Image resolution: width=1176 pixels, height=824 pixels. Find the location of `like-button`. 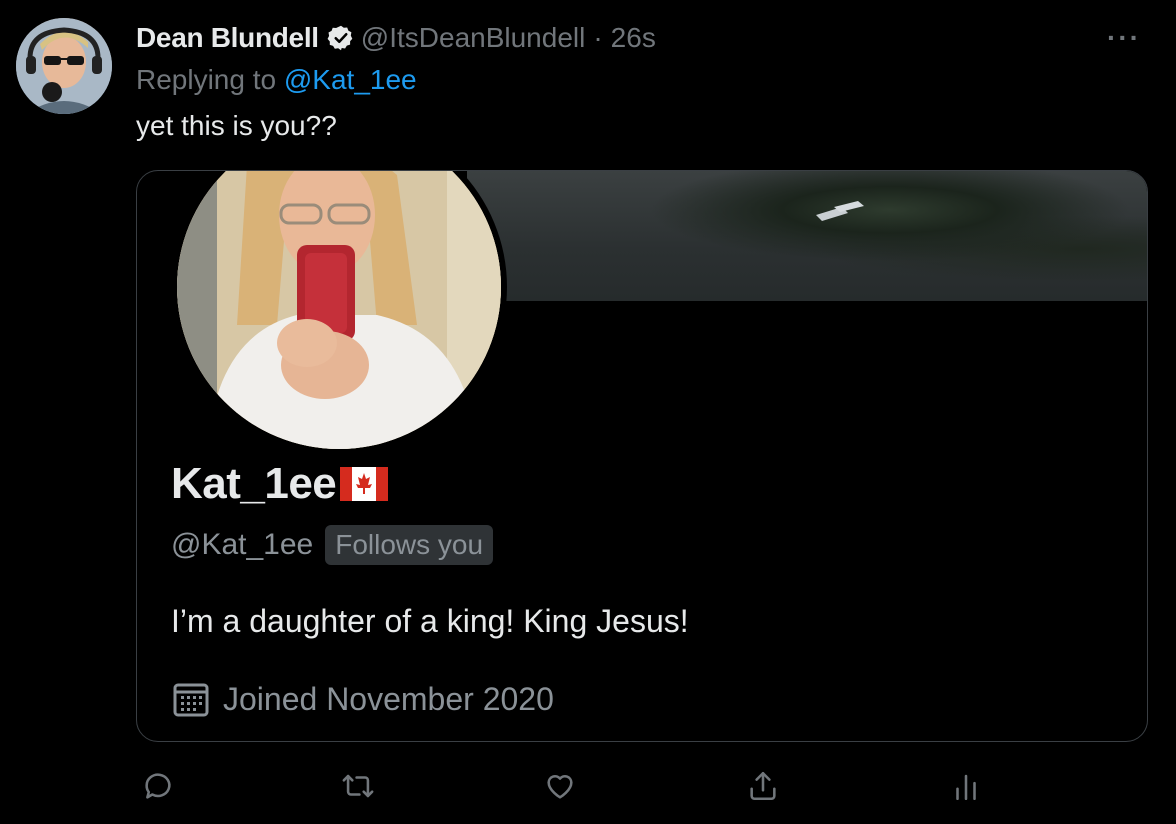

like-button is located at coordinates (560, 786).